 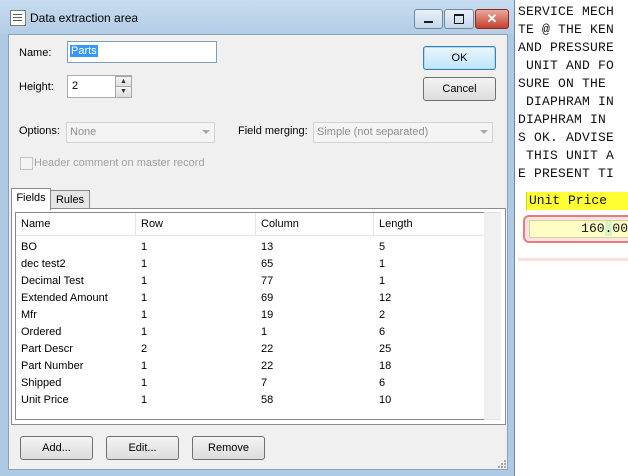 I want to click on document-line: SURE ON THE, so click(x=562, y=83).